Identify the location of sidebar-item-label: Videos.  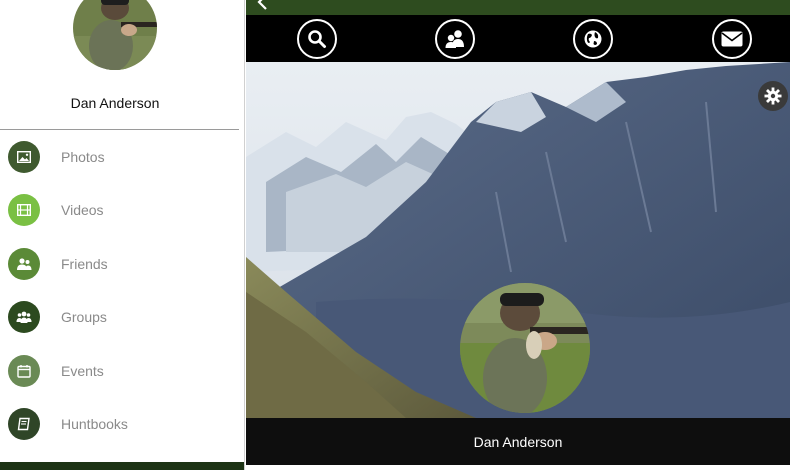
(82, 210).